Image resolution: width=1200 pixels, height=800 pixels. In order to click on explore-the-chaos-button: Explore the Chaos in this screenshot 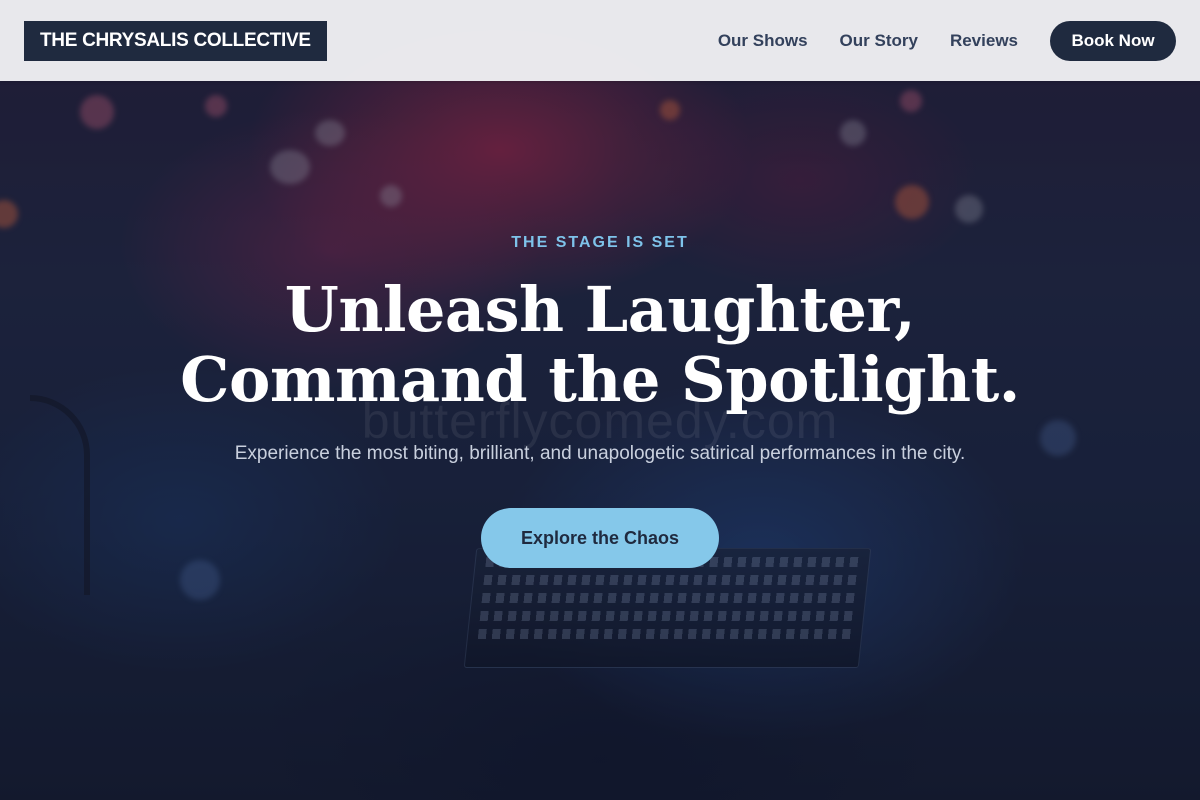, I will do `click(600, 538)`.